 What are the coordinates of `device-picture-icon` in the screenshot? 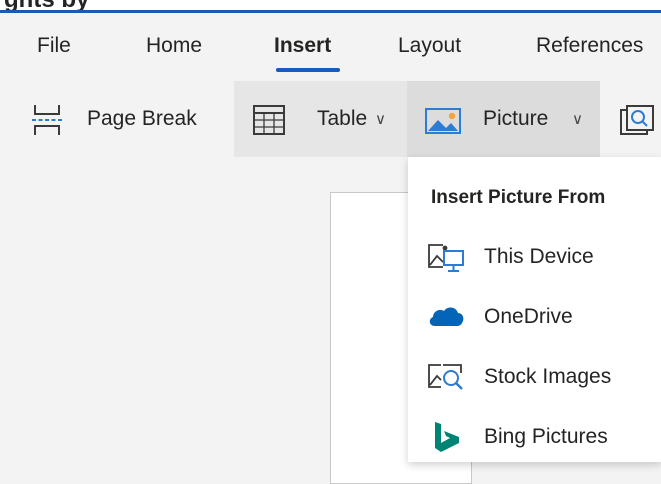 It's located at (446, 257).